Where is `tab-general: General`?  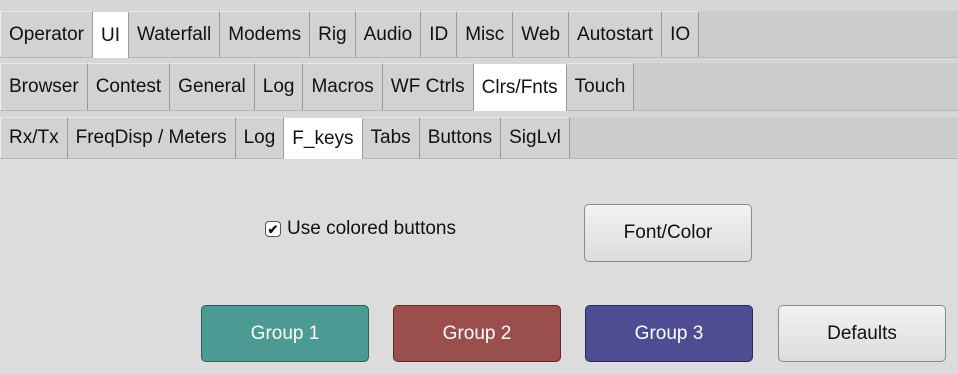
tab-general: General is located at coordinates (212, 86).